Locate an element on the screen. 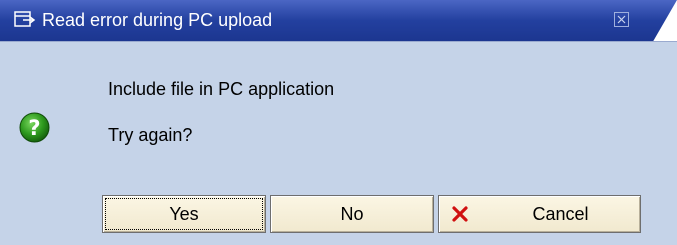 The height and width of the screenshot is (245, 677). message-line-2: Try again? is located at coordinates (150, 135).